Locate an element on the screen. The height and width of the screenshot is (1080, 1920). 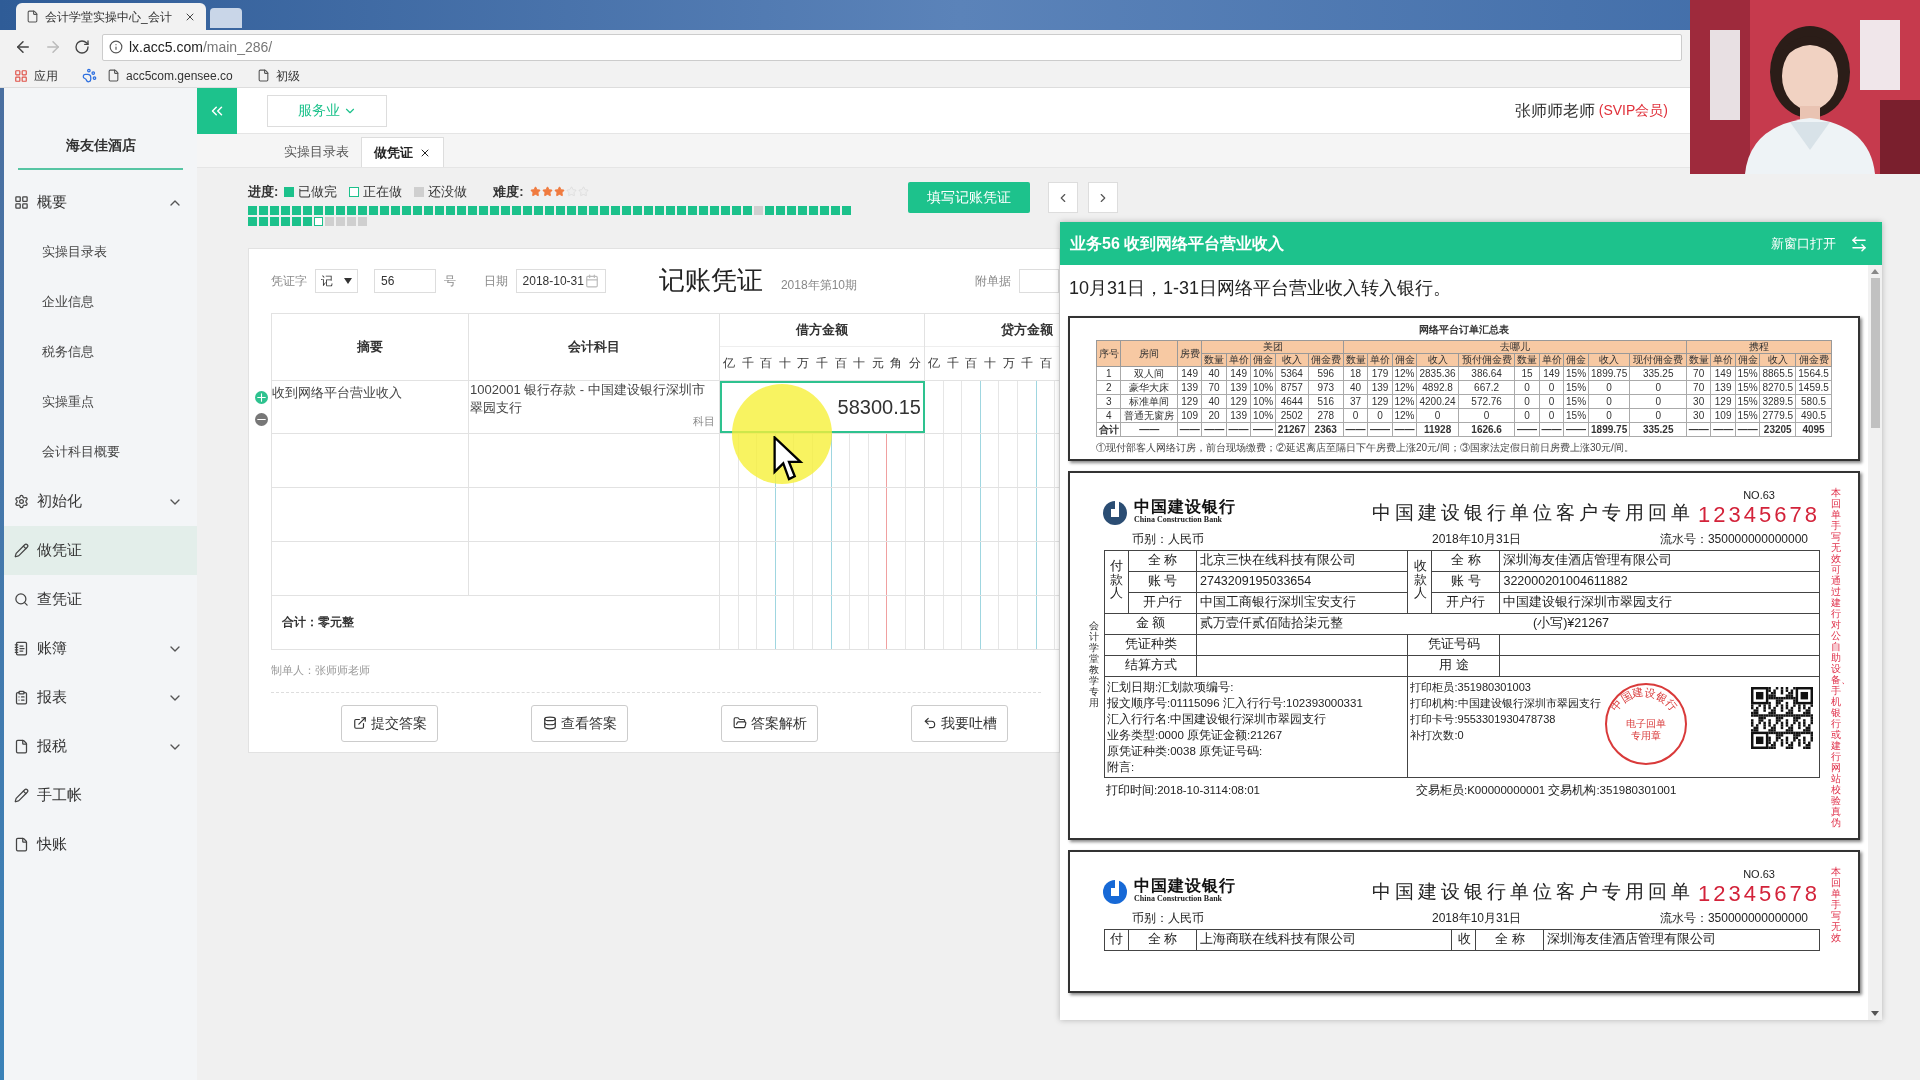
table-cell: 129 is located at coordinates (1238, 401).